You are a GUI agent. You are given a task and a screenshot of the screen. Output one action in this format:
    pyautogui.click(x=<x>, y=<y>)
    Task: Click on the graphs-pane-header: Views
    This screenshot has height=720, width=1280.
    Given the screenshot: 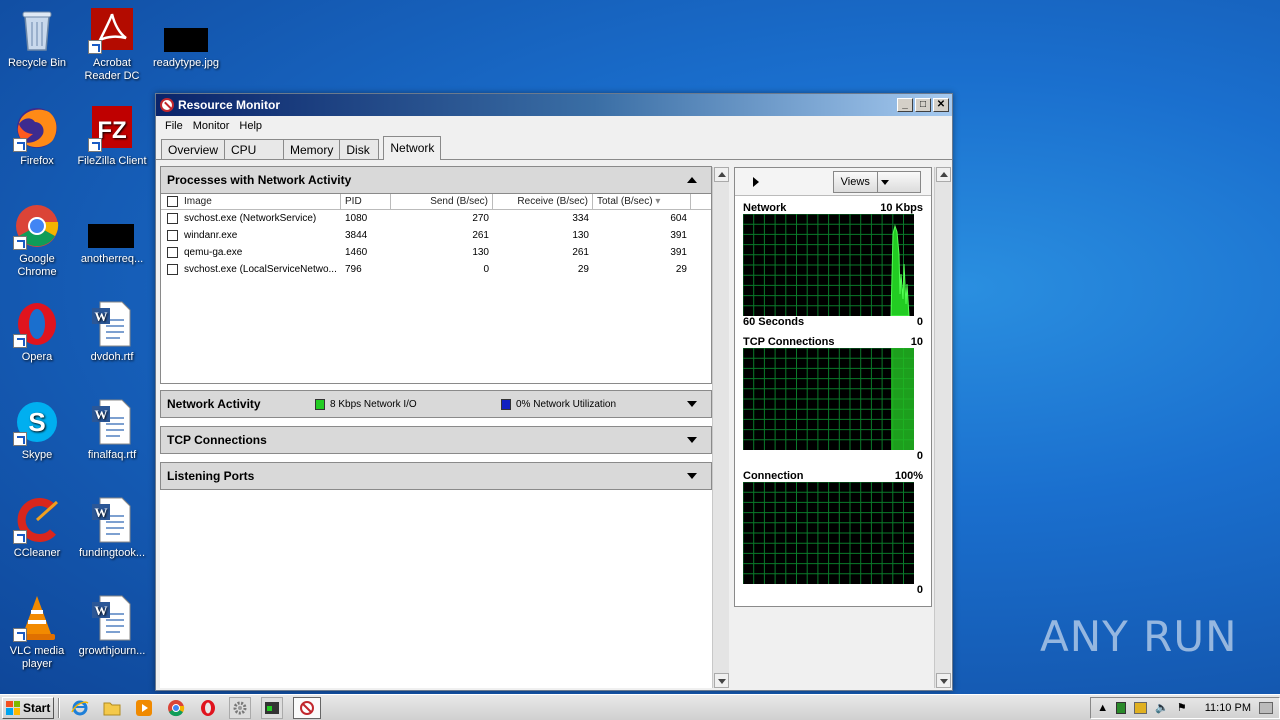 What is the action you would take?
    pyautogui.click(x=833, y=182)
    